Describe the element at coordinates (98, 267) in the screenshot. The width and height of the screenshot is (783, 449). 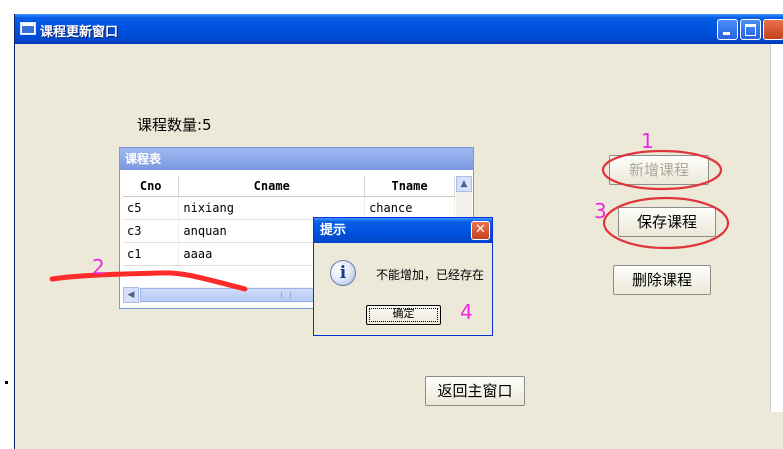
I see `annotation-number-2: 2` at that location.